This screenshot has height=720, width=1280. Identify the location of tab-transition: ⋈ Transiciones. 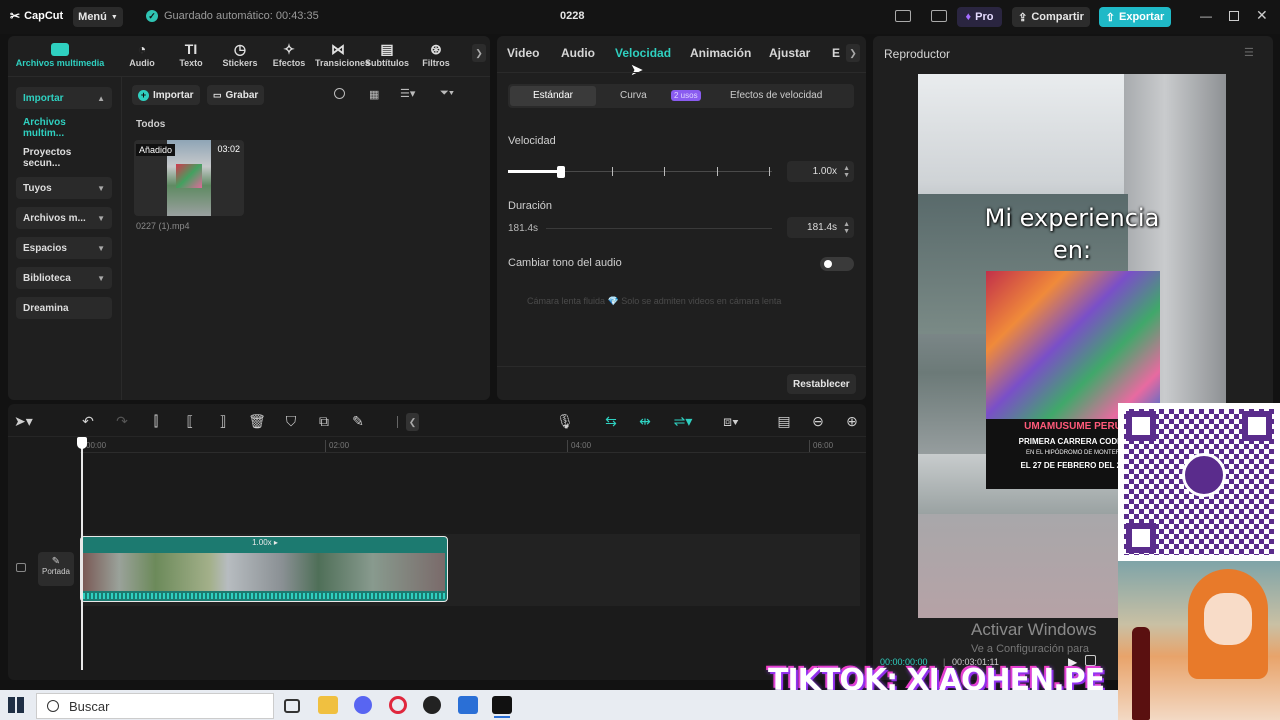
(342, 54).